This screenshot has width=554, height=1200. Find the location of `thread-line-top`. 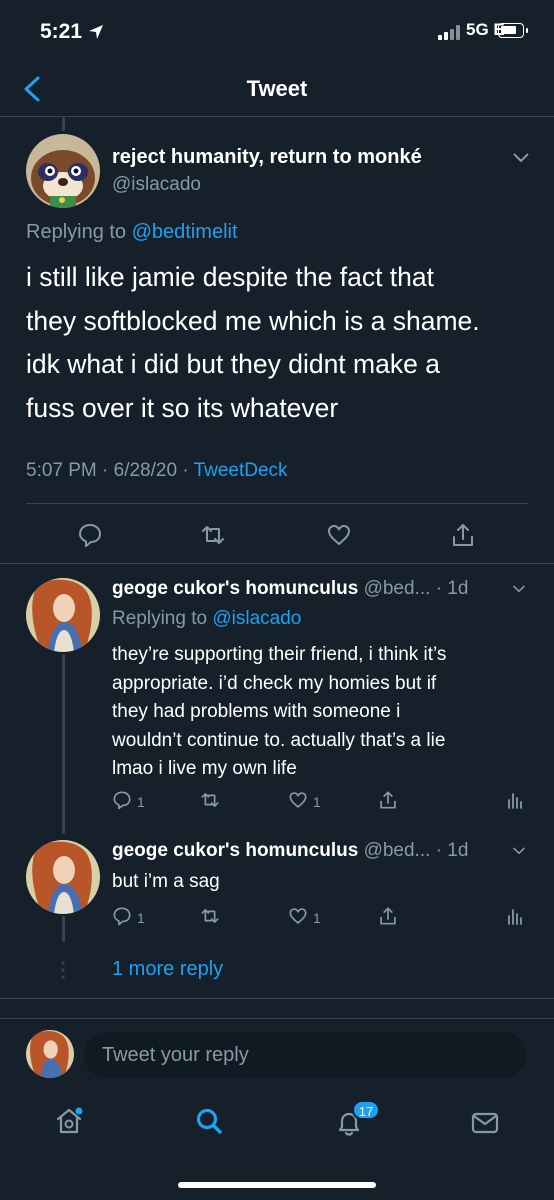

thread-line-top is located at coordinates (63, 124).